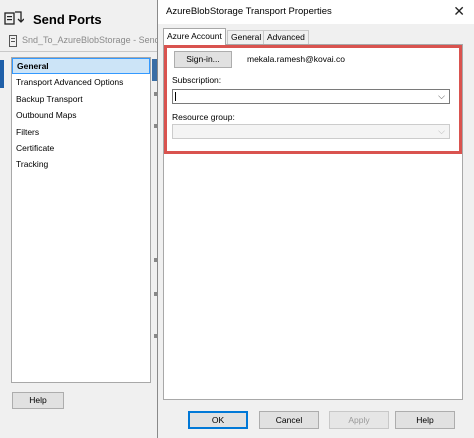 The image size is (474, 438). Describe the element at coordinates (218, 420) in the screenshot. I see `ok-button: OK` at that location.